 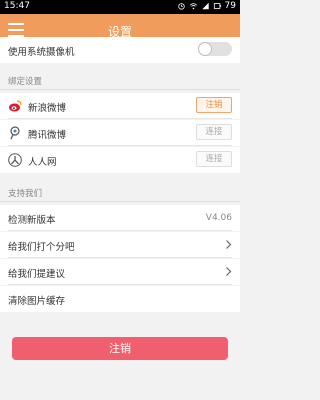 What do you see at coordinates (120, 218) in the screenshot?
I see `check-version-row: 检测新版本 V4.06` at bounding box center [120, 218].